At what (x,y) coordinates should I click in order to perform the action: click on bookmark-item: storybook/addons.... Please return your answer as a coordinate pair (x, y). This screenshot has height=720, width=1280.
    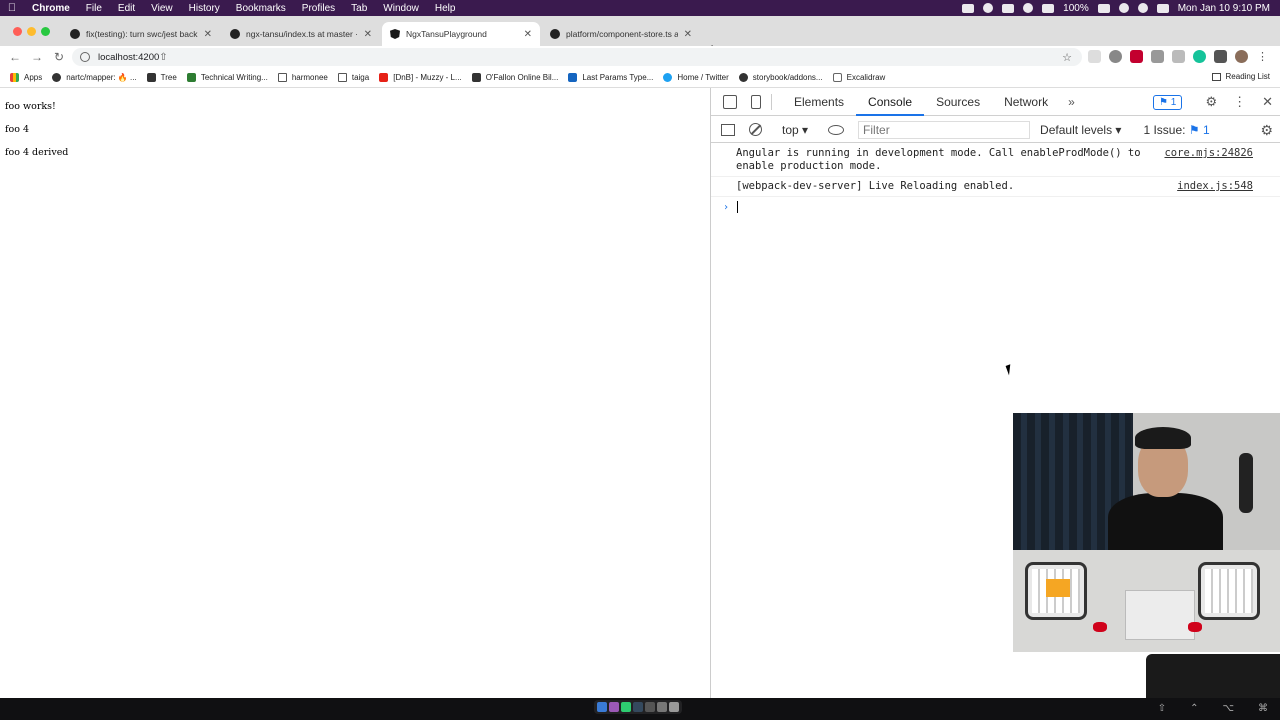
    Looking at the image, I should click on (780, 77).